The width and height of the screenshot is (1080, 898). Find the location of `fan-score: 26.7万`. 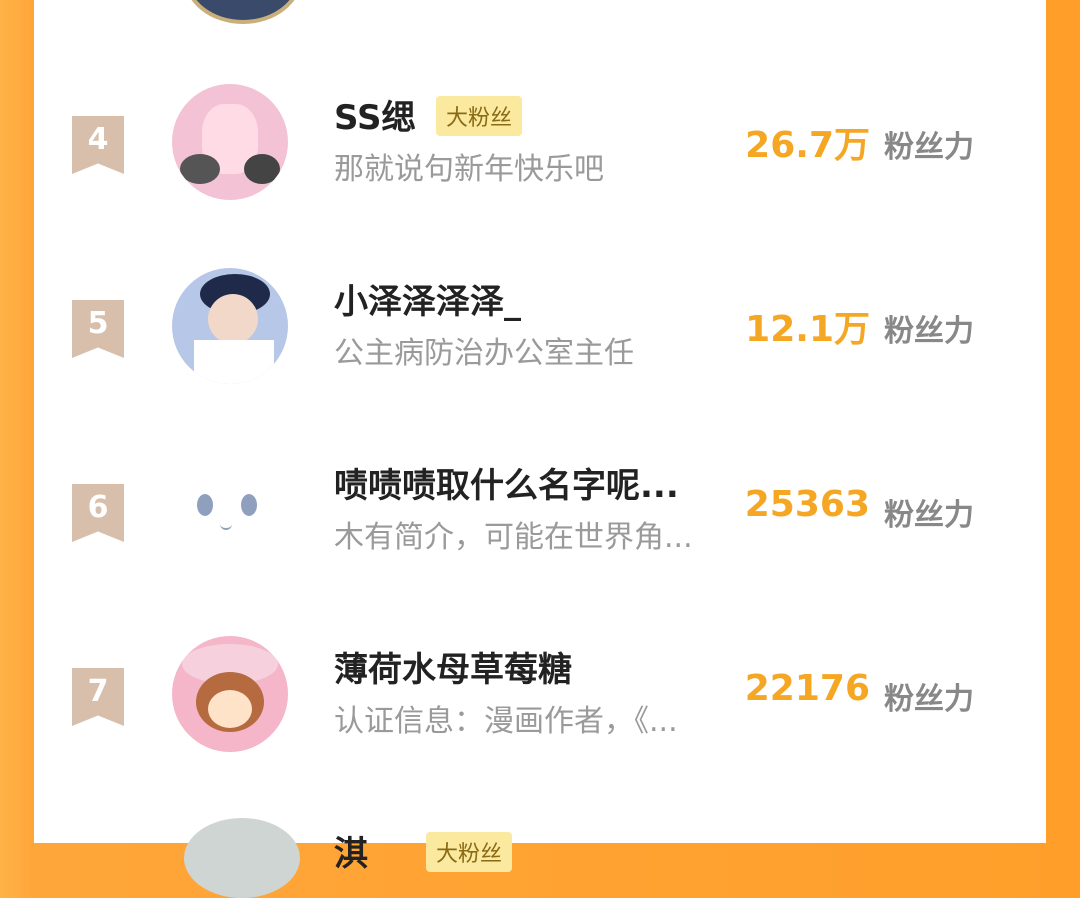

fan-score: 26.7万 is located at coordinates (807, 145).